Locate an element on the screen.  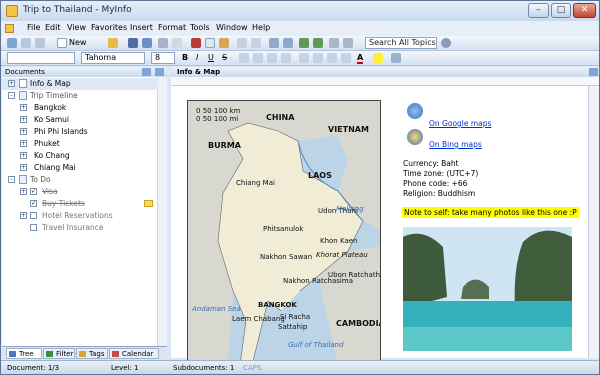
map-scale-km: 0 50 100 km is located at coordinates (218, 111).